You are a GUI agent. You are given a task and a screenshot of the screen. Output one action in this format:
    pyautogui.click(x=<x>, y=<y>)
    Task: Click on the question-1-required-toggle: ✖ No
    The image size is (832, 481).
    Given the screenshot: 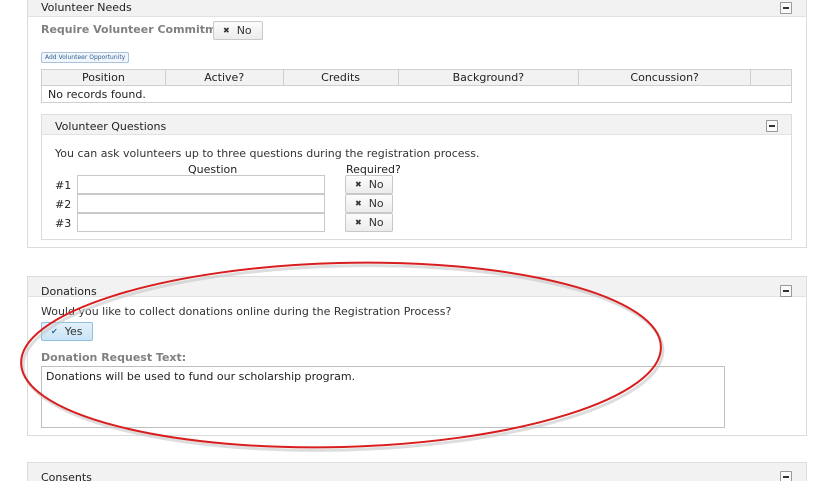 What is the action you would take?
    pyautogui.click(x=369, y=184)
    